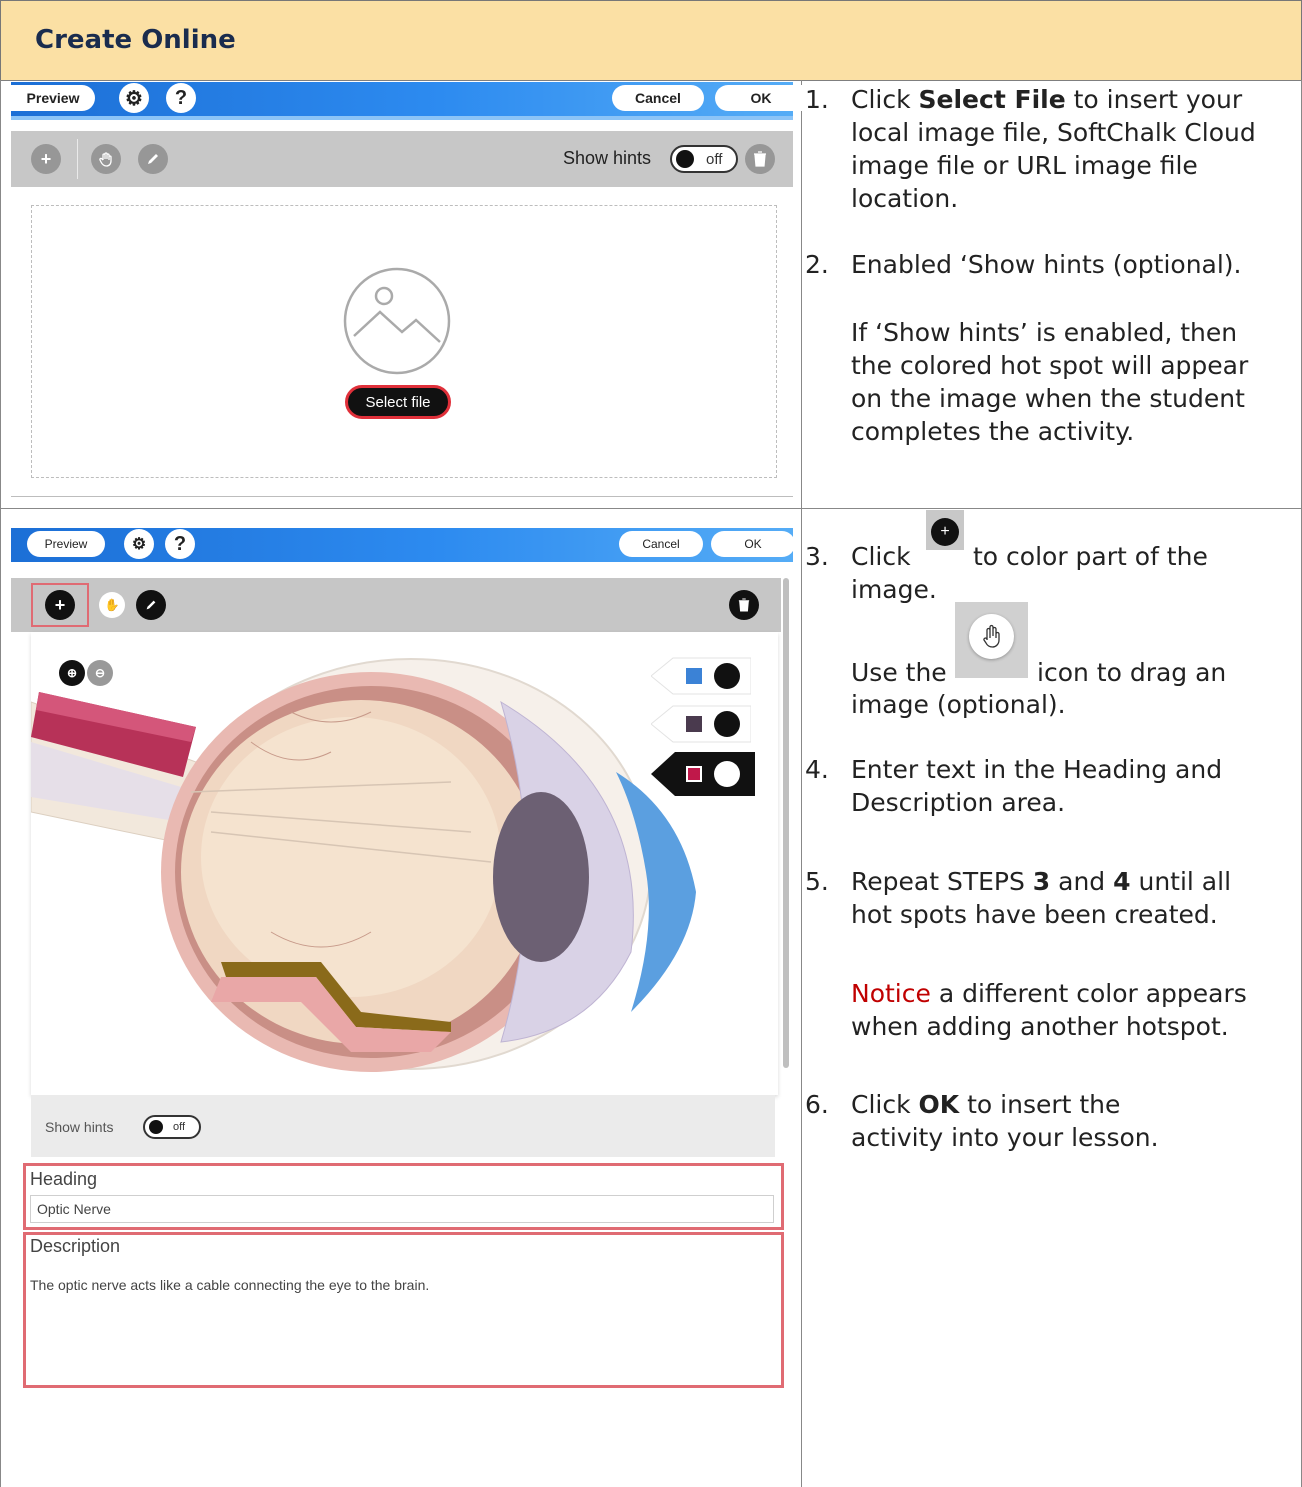  Describe the element at coordinates (703, 774) in the screenshot. I see `hotspot-item-selected` at that location.